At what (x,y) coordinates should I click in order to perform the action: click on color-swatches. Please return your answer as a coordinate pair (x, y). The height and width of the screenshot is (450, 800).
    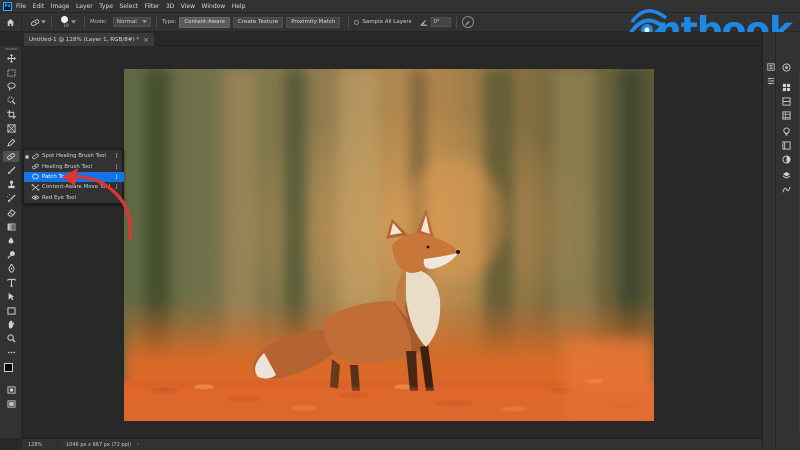
    Looking at the image, I should click on (11, 370).